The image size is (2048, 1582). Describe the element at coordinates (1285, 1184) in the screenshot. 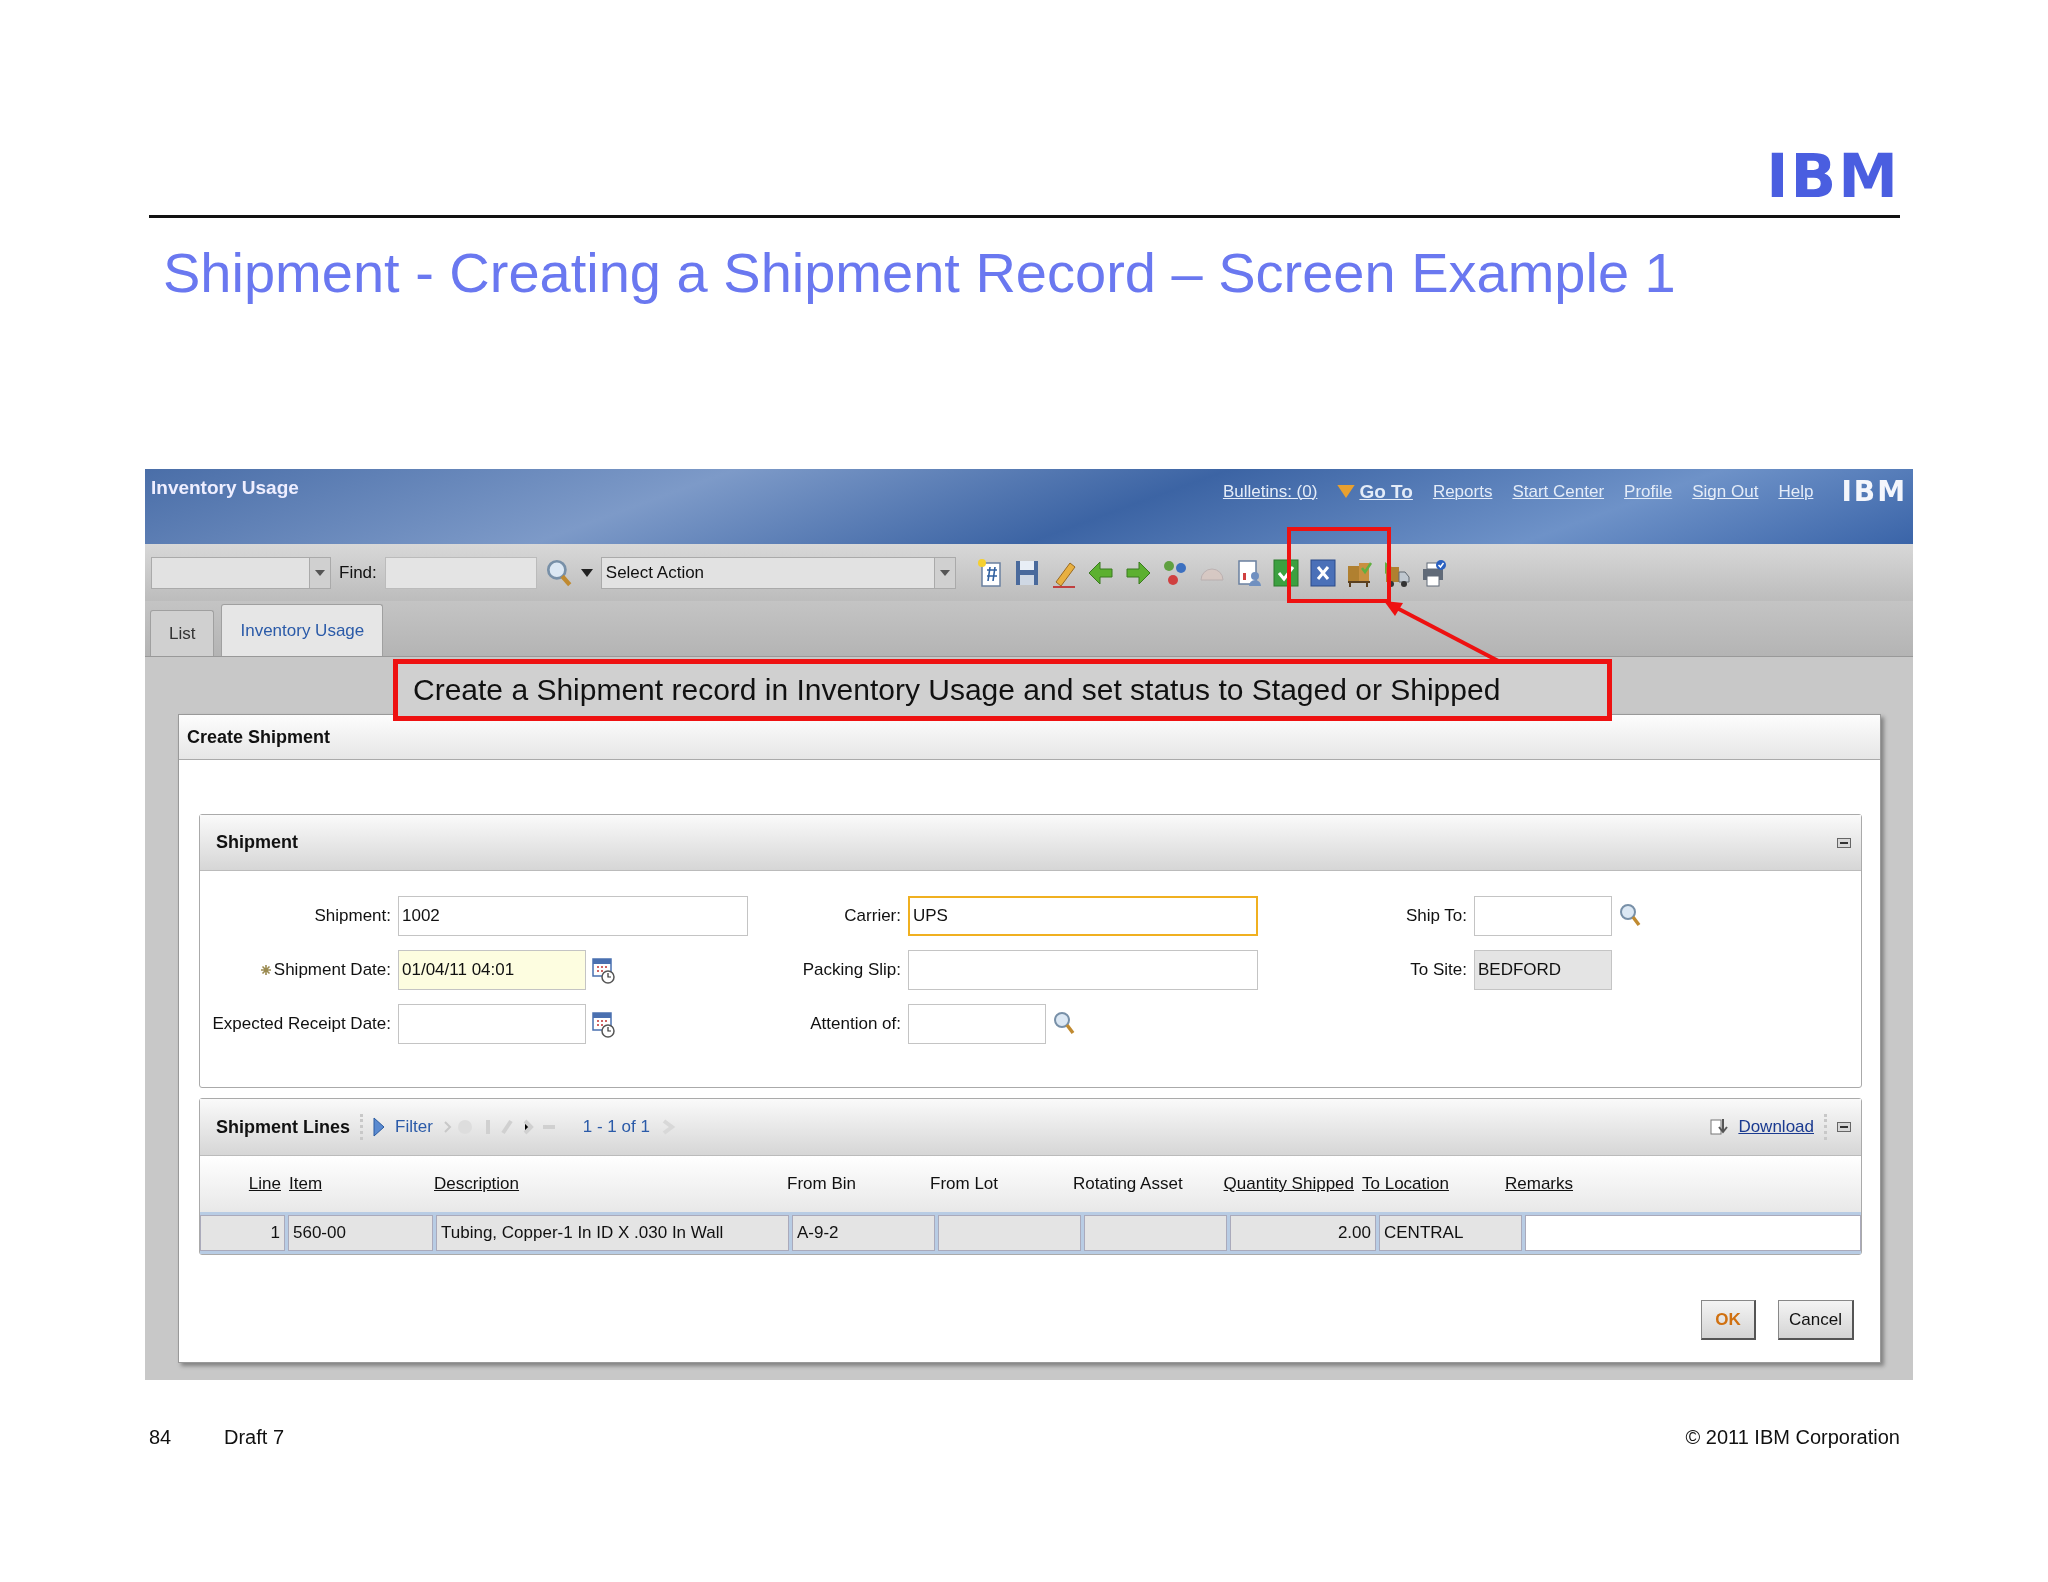

I see `column-header: Quantity Shipped` at that location.